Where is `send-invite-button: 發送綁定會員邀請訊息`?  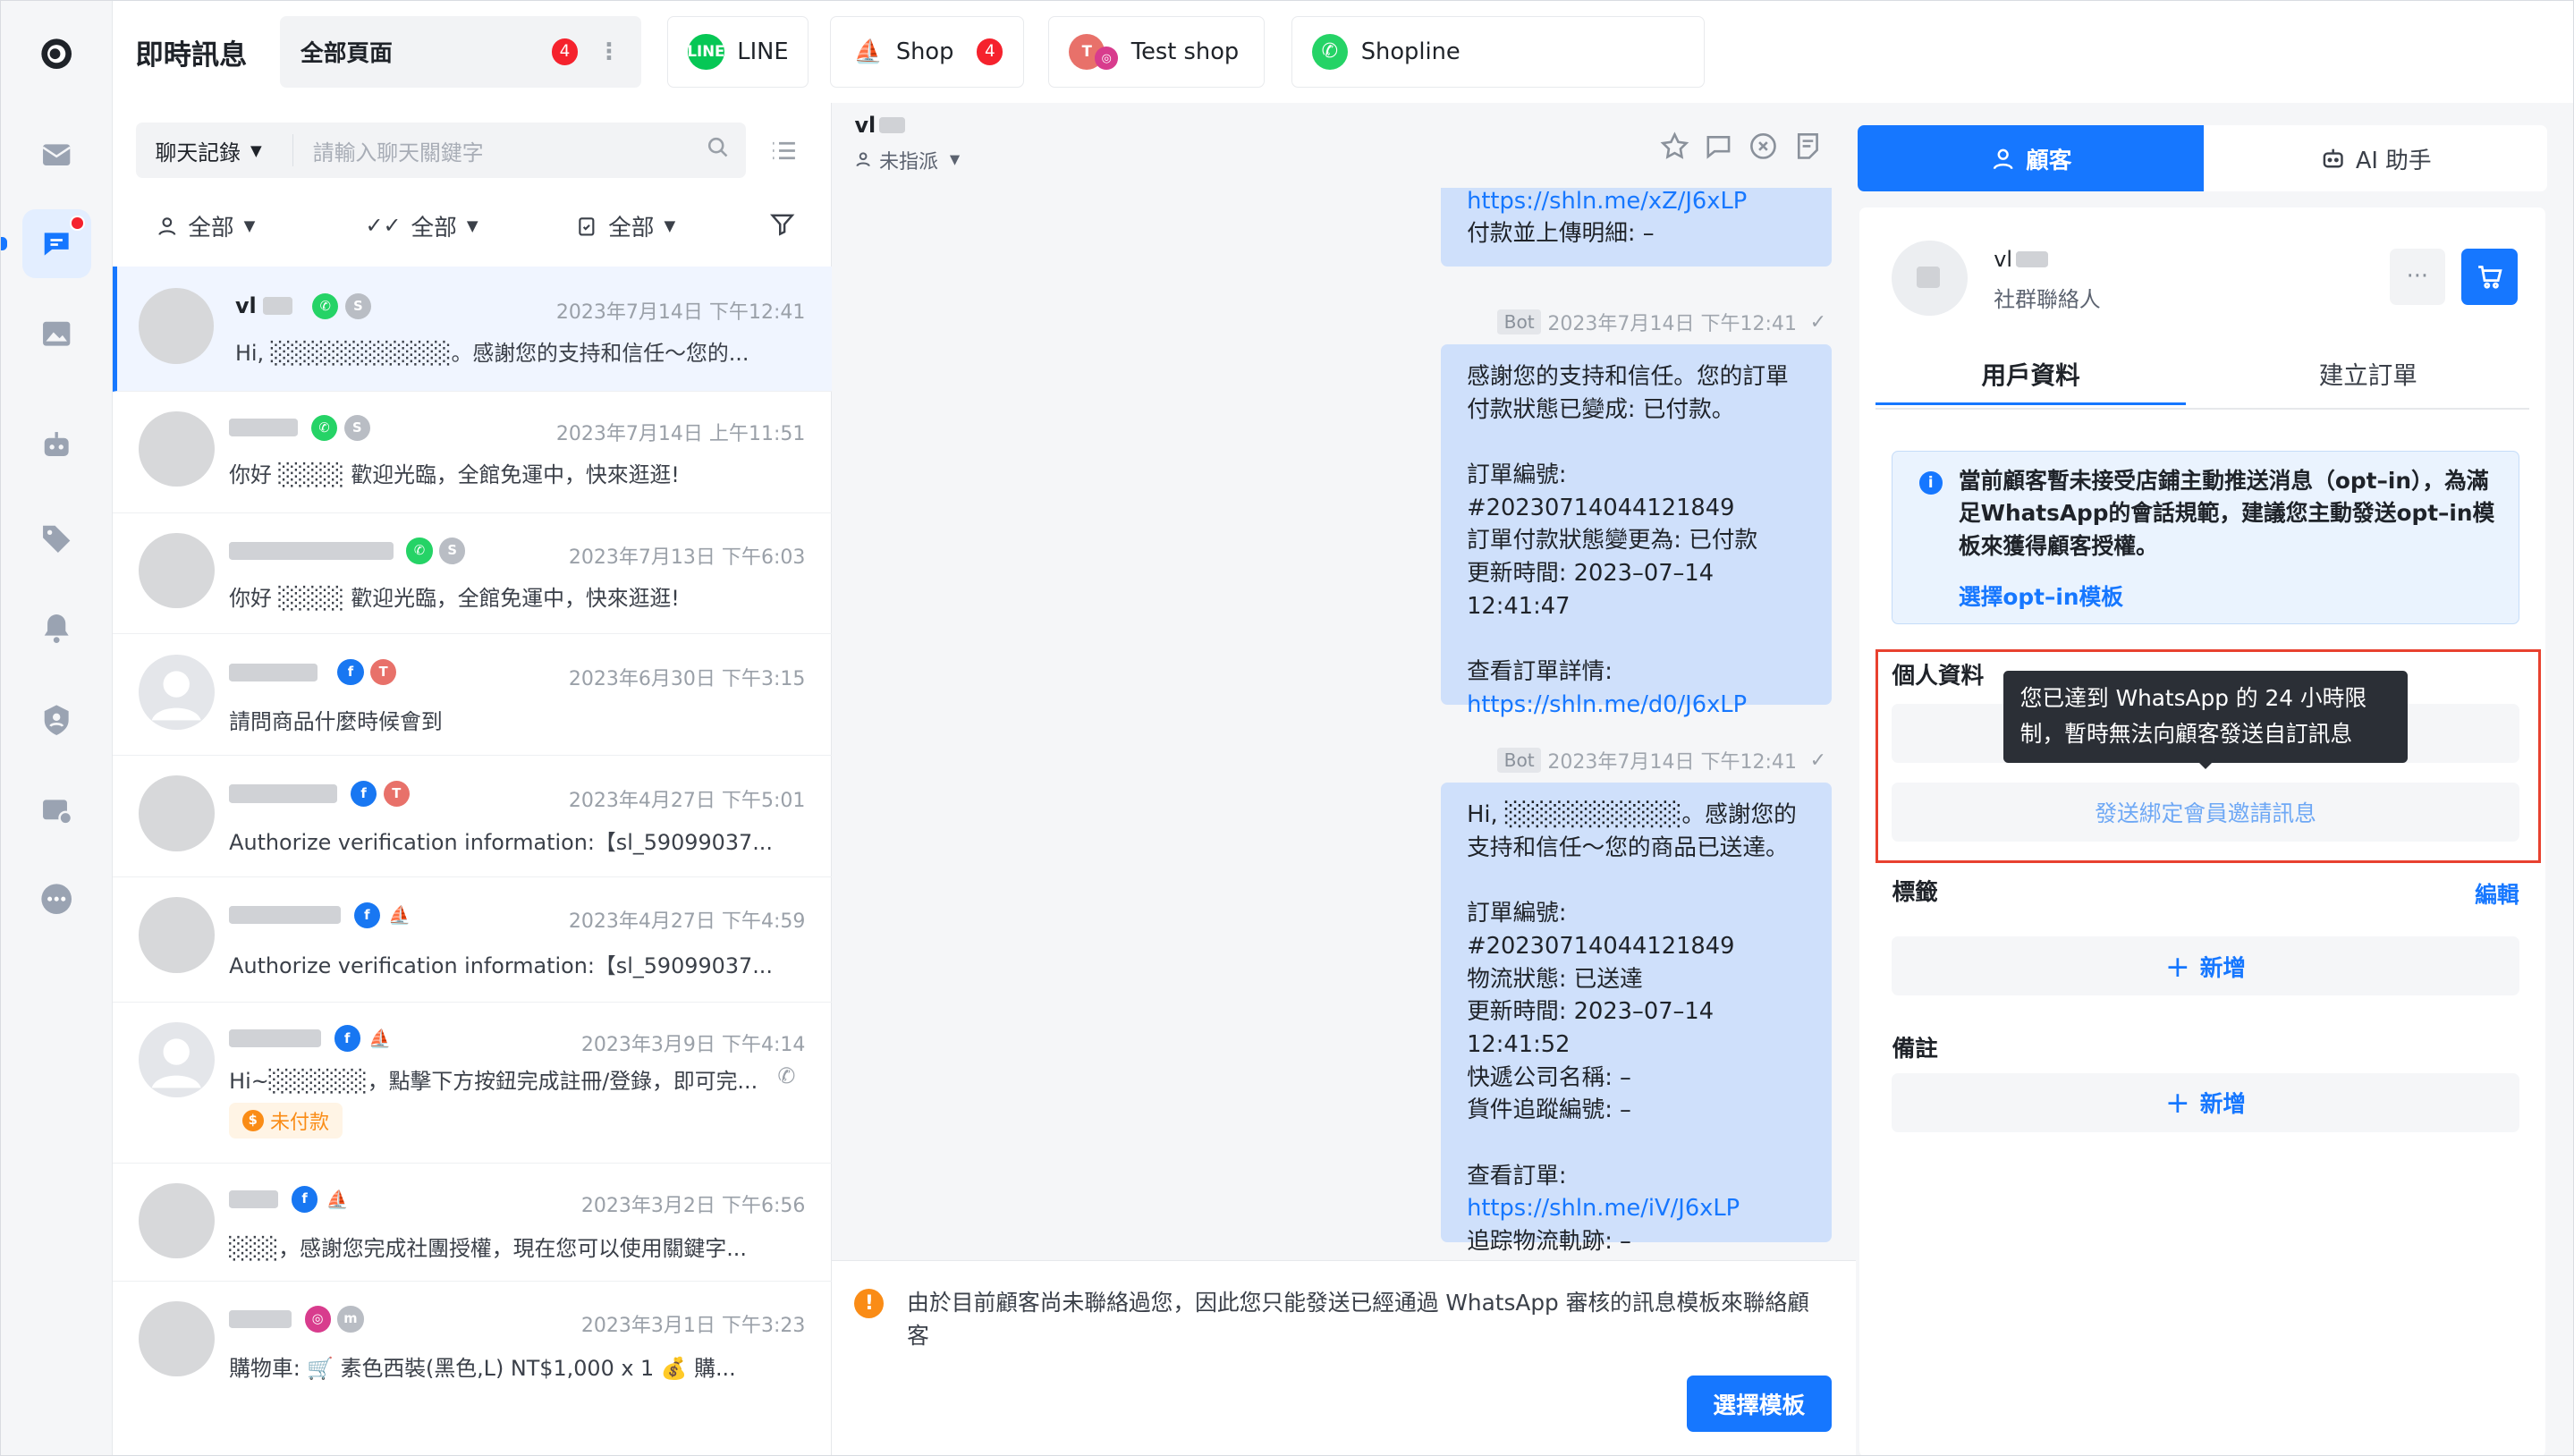 send-invite-button: 發送綁定會員邀請訊息 is located at coordinates (2205, 812).